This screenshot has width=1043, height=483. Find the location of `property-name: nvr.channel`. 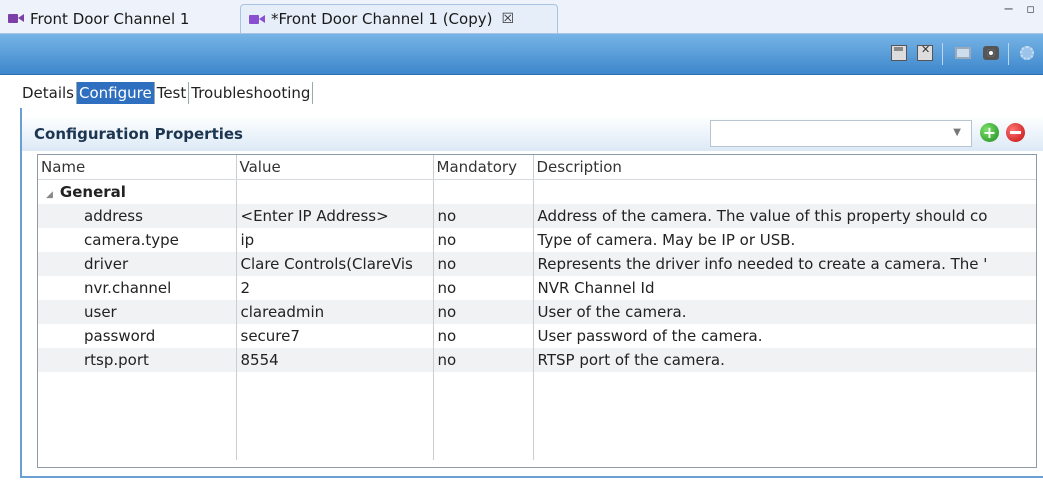

property-name: nvr.channel is located at coordinates (137, 288).